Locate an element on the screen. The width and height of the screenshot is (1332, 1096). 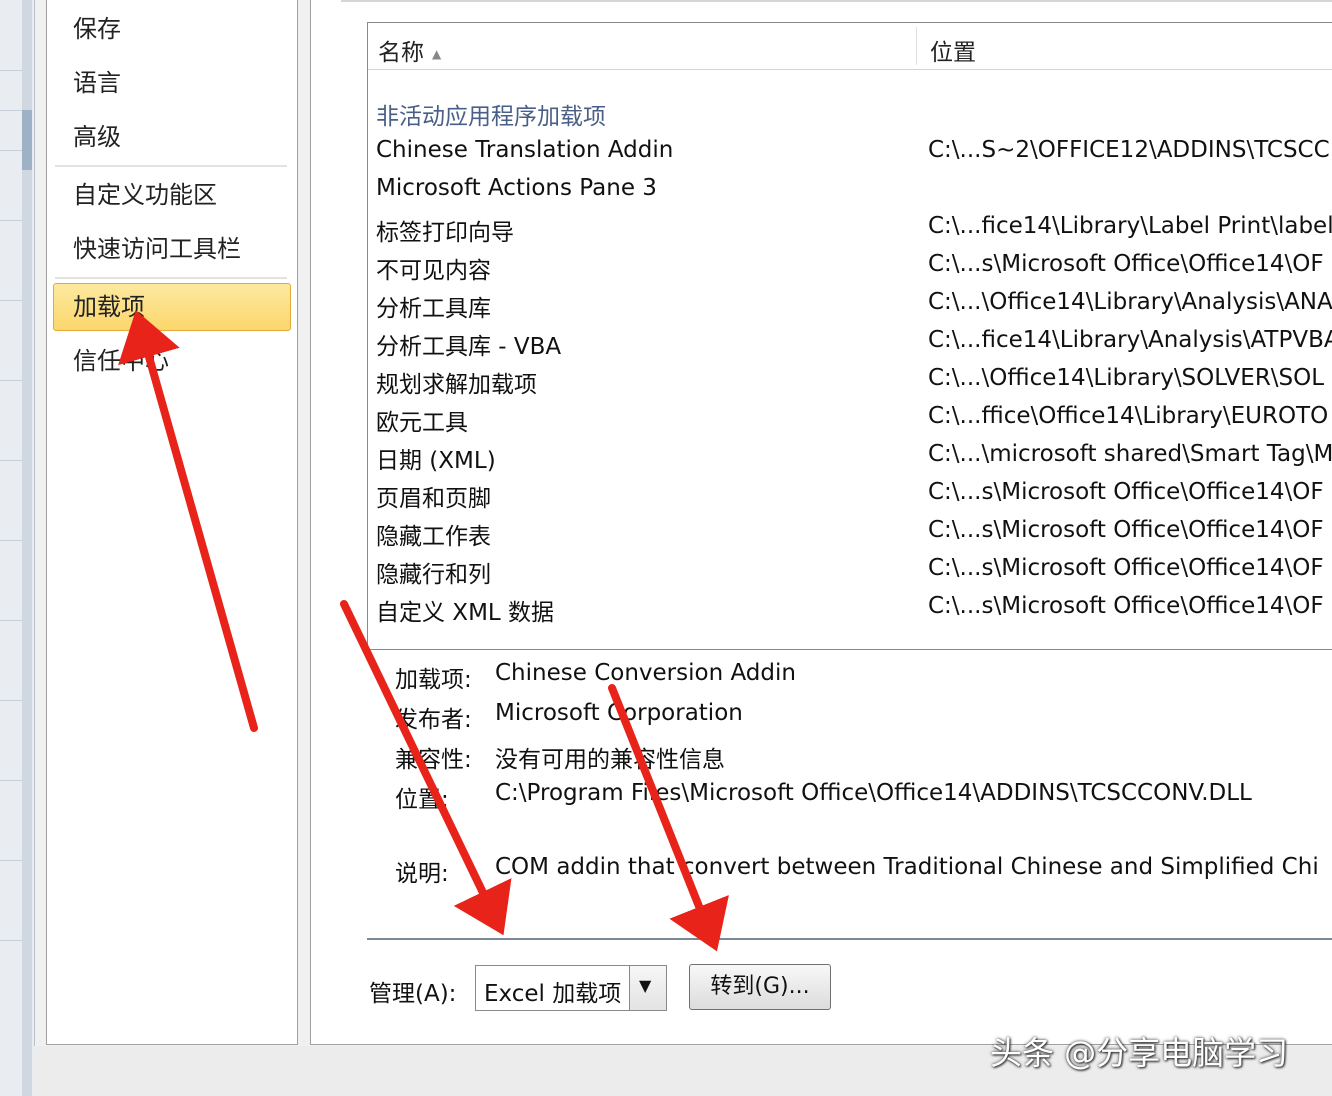
addin-location: C:\...fice14\Library\Label Print\label is located at coordinates (1130, 226).